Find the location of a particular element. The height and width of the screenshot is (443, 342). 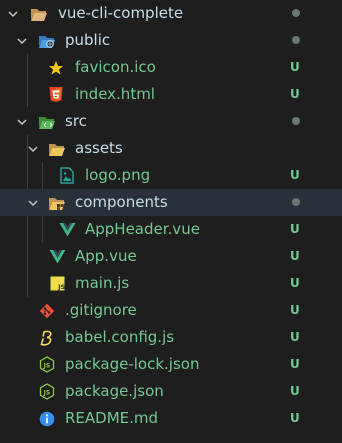

tree-item-public-folder: public is located at coordinates (171, 40).